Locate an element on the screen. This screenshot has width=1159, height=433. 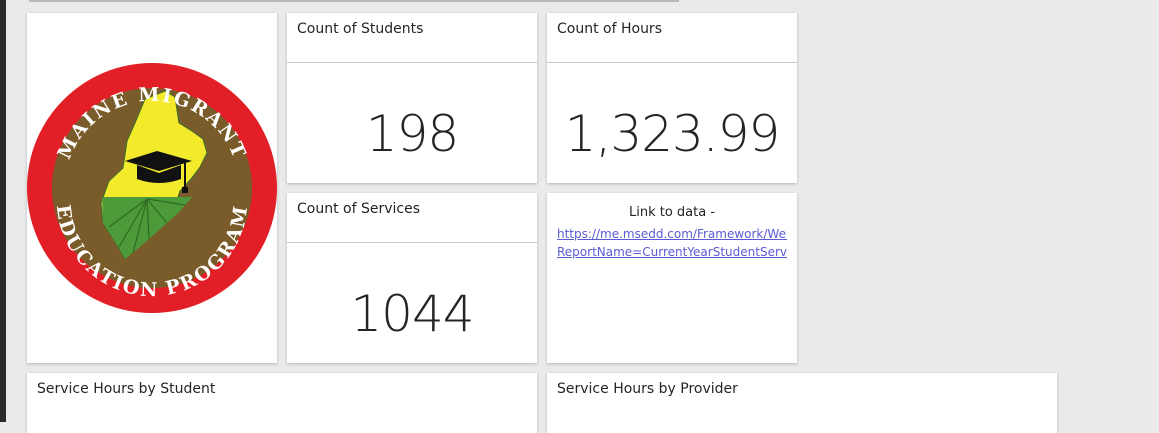
count-of-services-tile: Count of Services 1044 is located at coordinates (412, 278).